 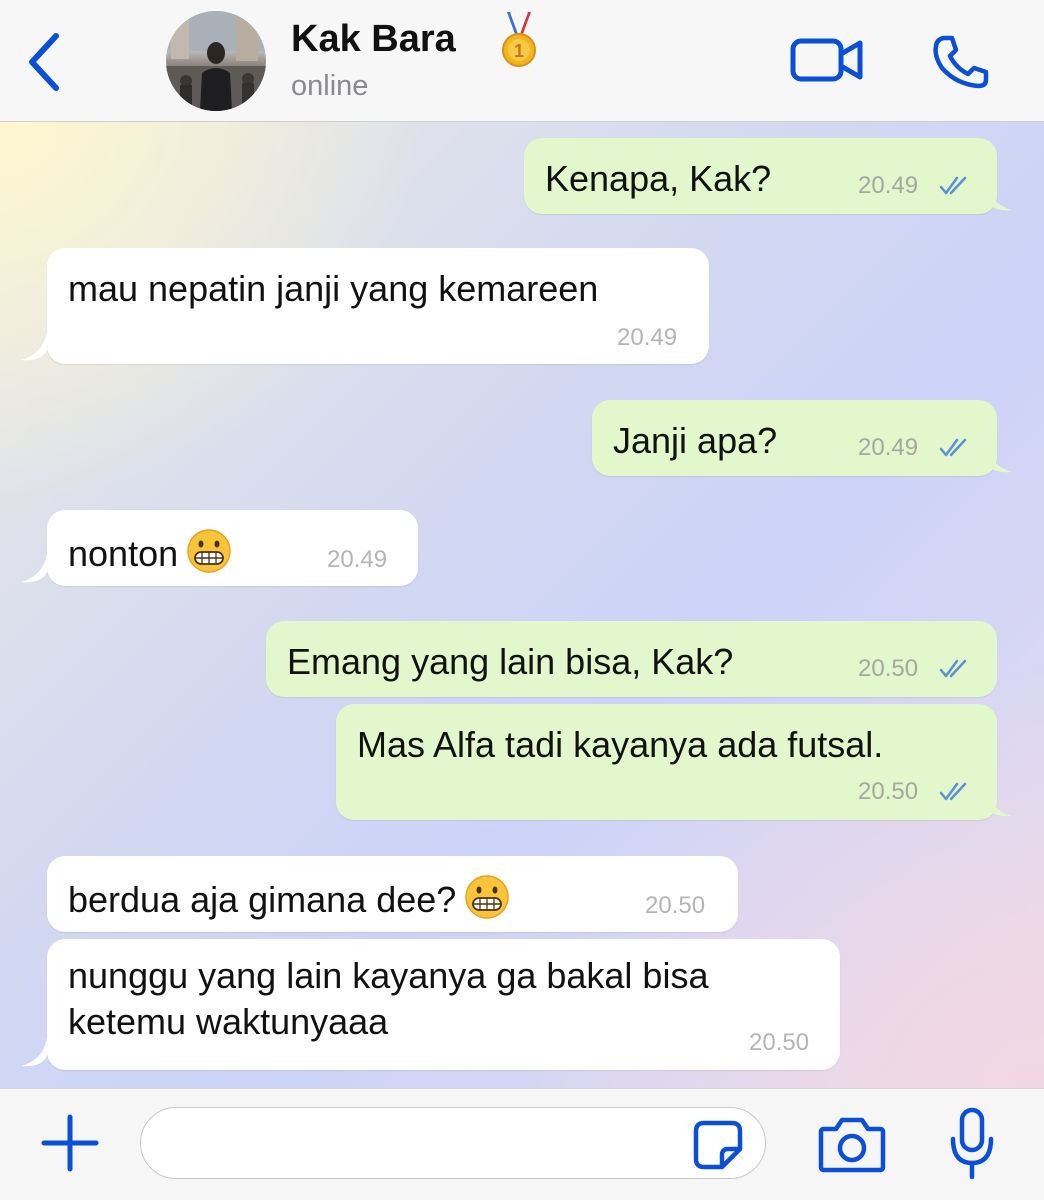 What do you see at coordinates (510, 661) in the screenshot?
I see `message-text: Emang yang lain bisa, Kak?` at bounding box center [510, 661].